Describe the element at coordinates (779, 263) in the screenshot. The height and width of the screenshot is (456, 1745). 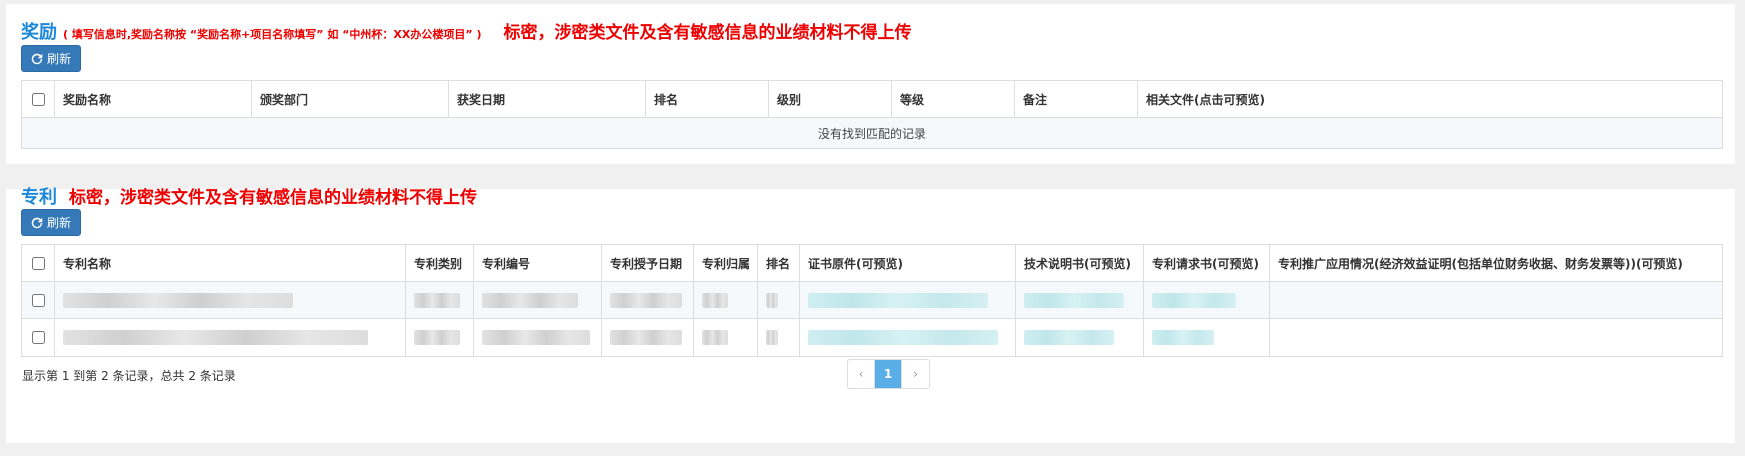
I see `patents-col-header: 排名` at that location.